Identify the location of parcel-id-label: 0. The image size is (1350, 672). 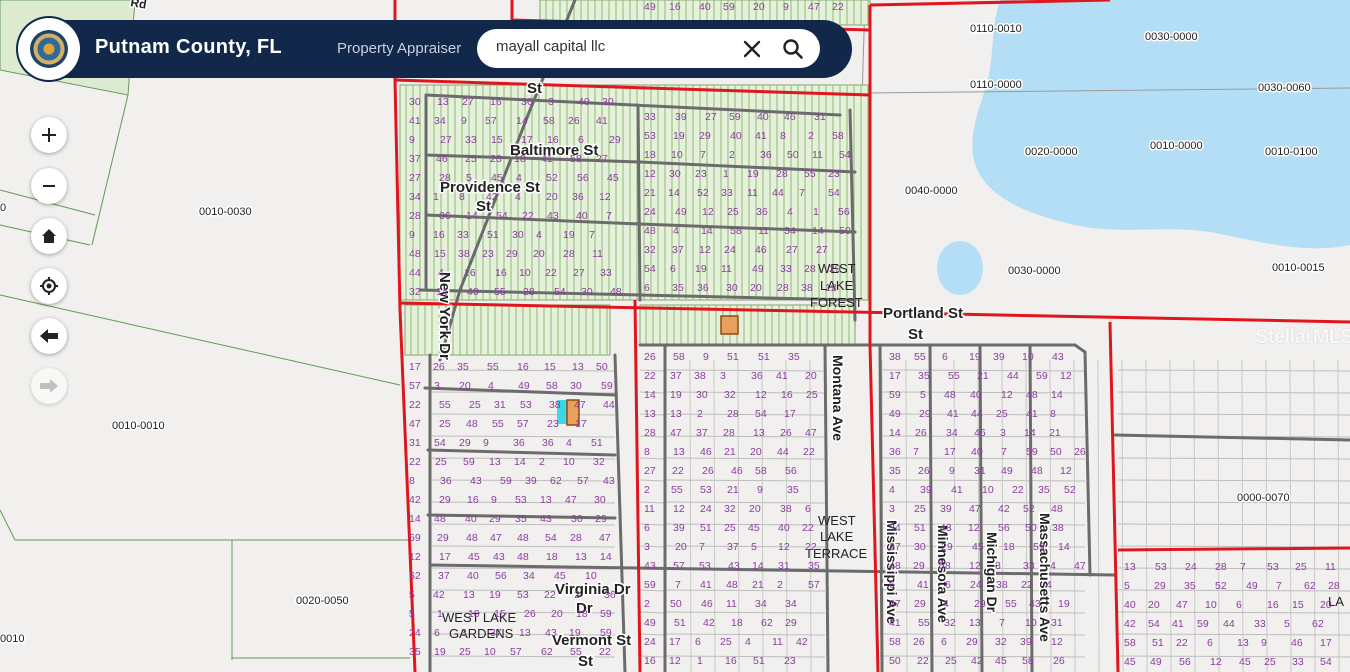
(3, 208).